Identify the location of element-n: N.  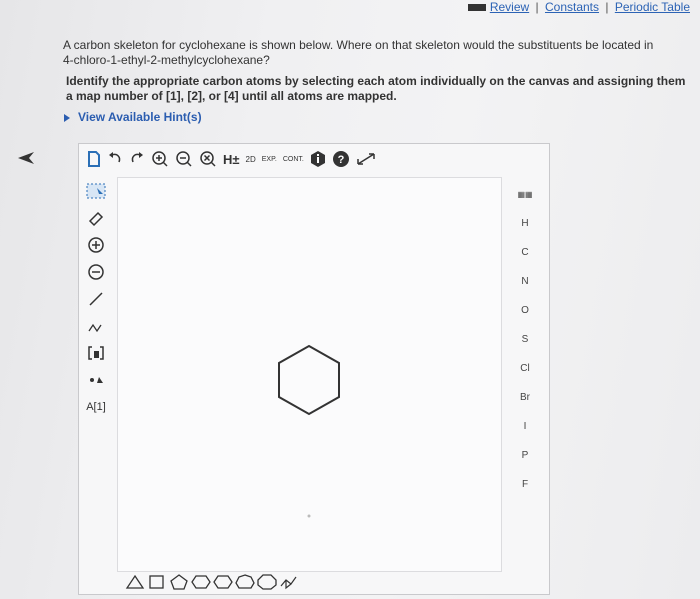
(525, 281).